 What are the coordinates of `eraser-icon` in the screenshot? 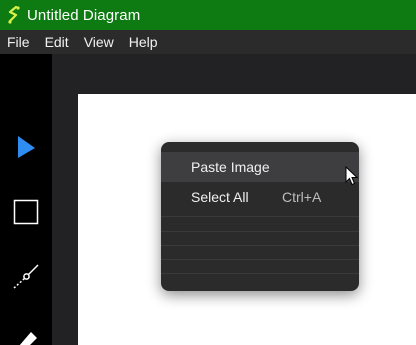 It's located at (28, 338).